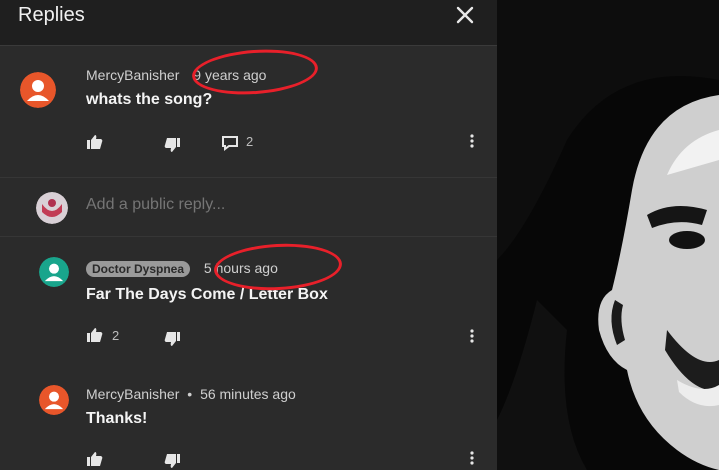 Image resolution: width=719 pixels, height=470 pixels. What do you see at coordinates (138, 269) in the screenshot?
I see `author-name: Doctor Dyspnea` at bounding box center [138, 269].